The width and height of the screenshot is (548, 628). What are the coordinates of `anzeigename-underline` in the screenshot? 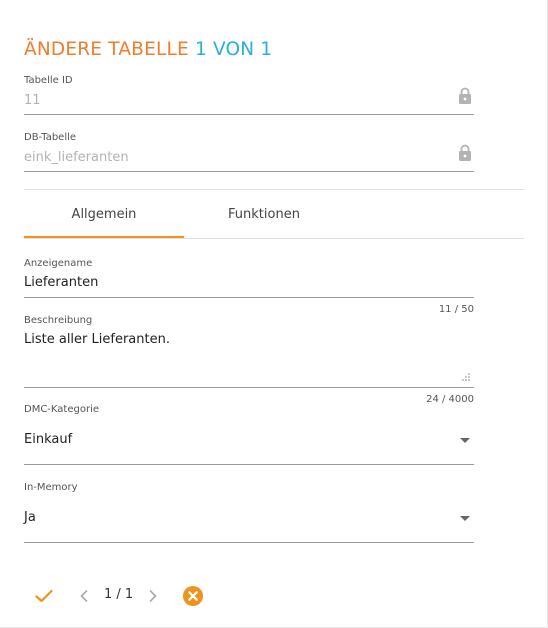 It's located at (249, 297).